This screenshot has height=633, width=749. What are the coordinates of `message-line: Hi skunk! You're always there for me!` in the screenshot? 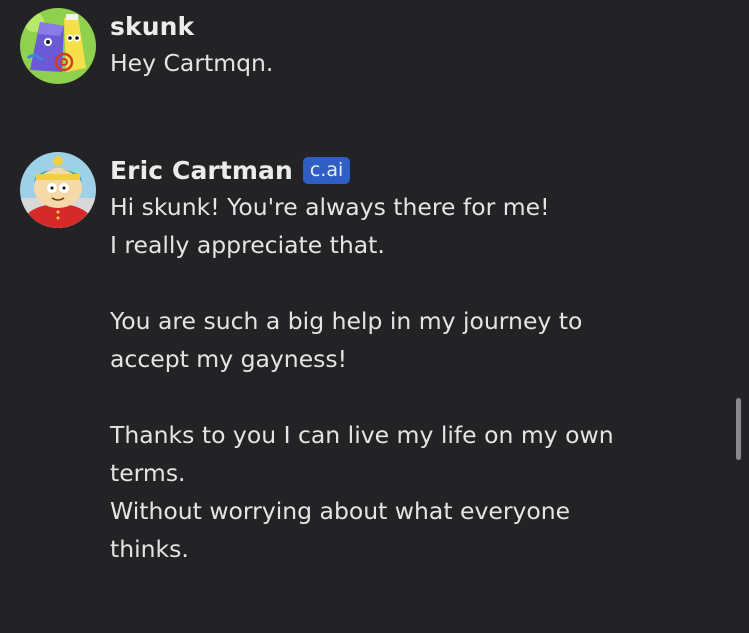 It's located at (330, 207).